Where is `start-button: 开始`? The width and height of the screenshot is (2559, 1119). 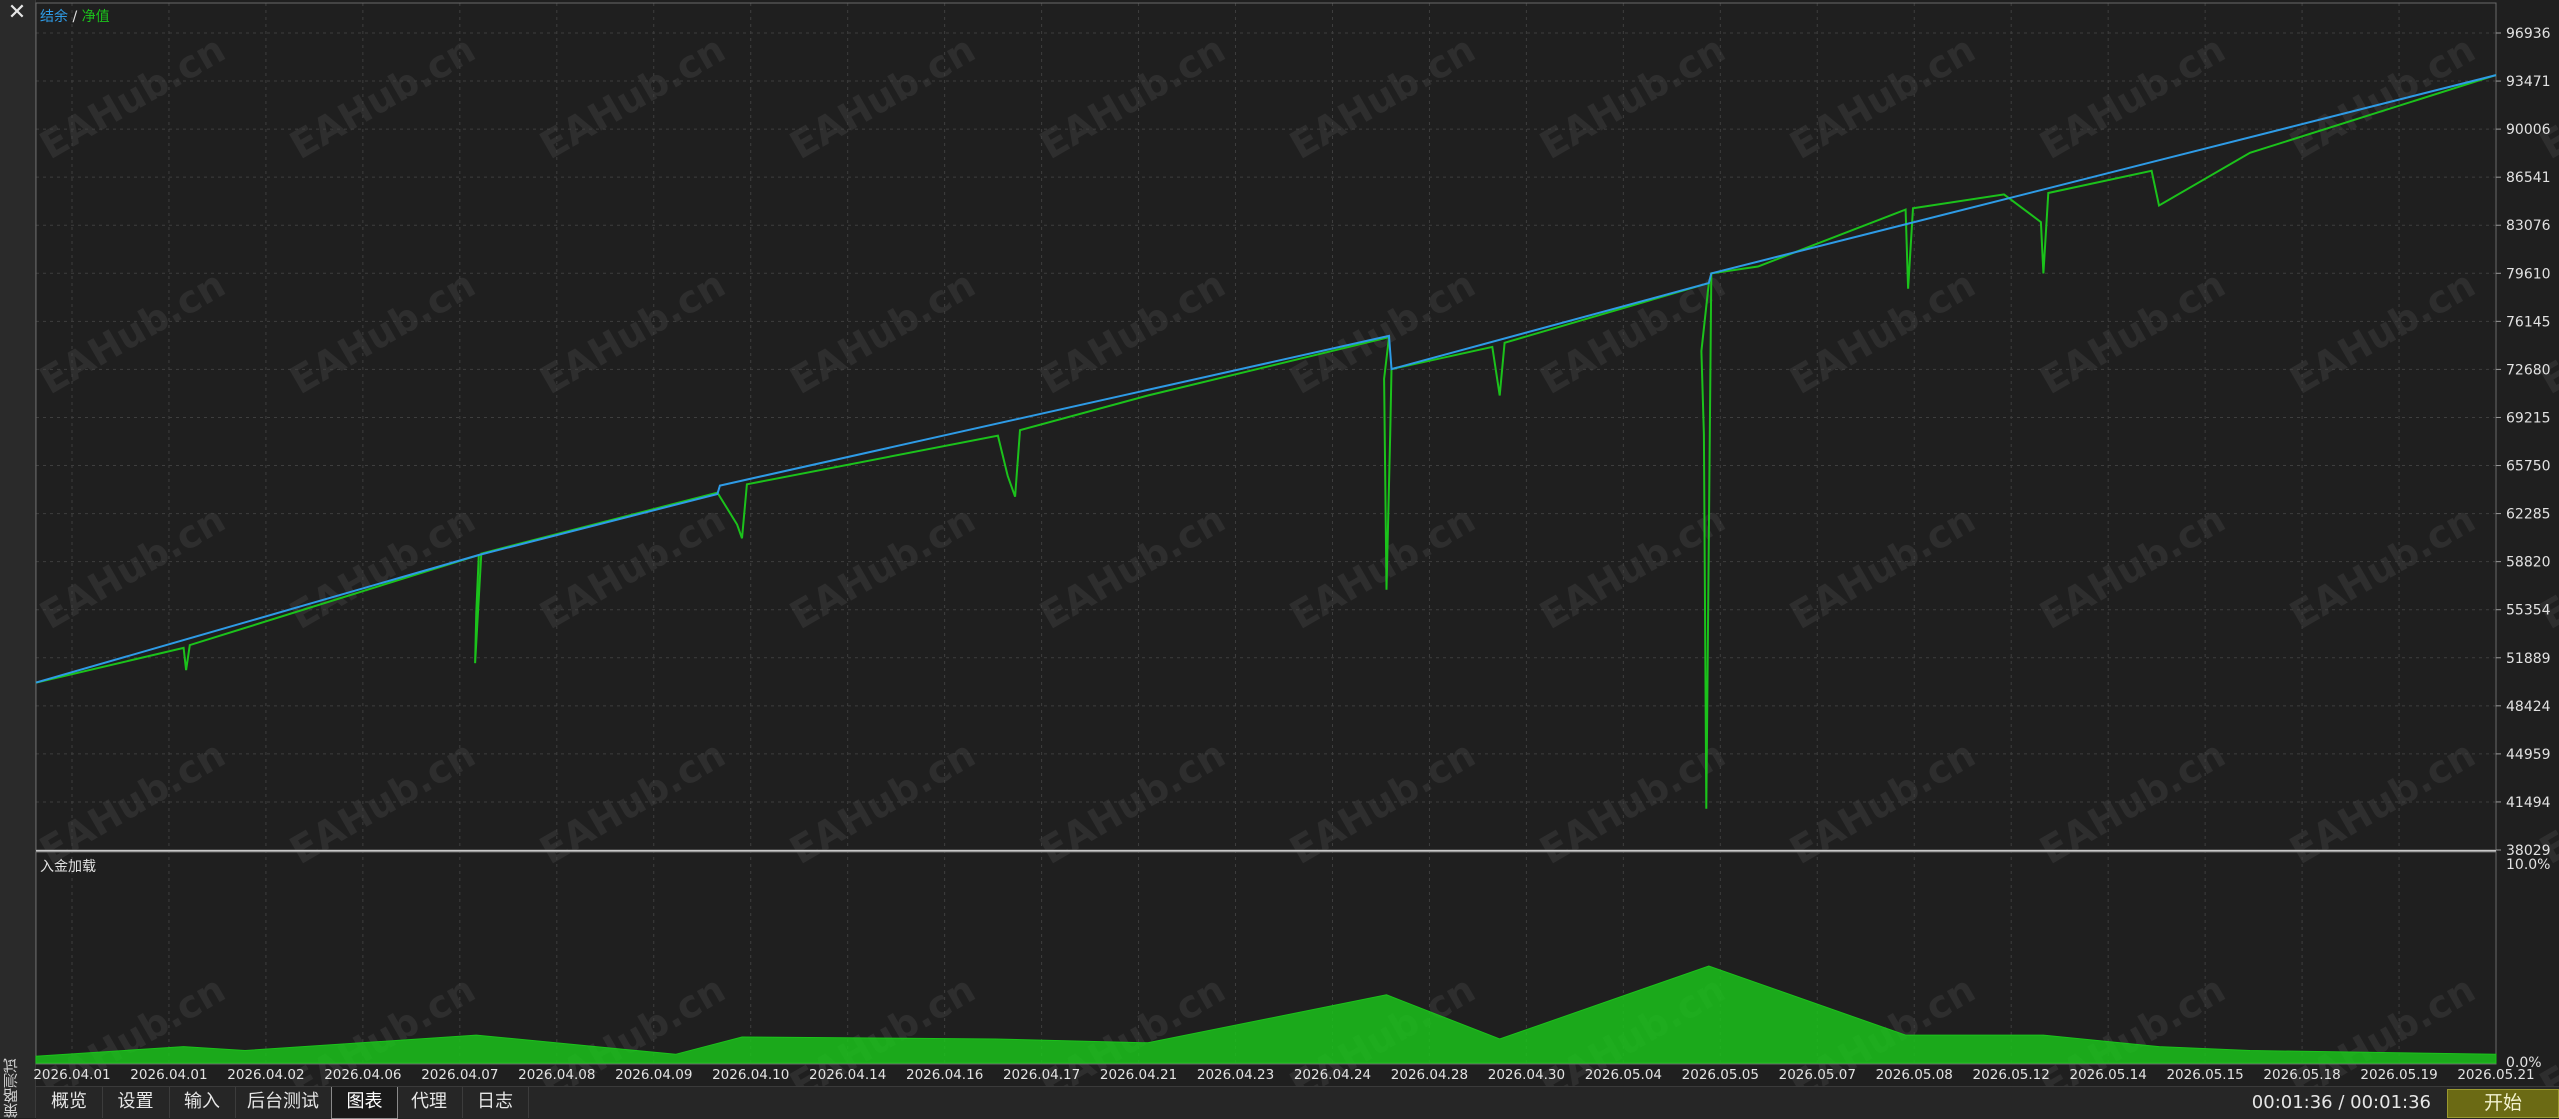 start-button: 开始 is located at coordinates (2503, 1103).